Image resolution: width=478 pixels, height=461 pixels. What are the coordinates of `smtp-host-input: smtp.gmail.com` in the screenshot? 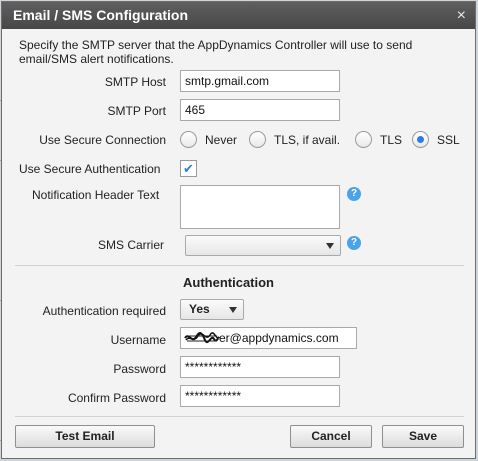 It's located at (260, 81).